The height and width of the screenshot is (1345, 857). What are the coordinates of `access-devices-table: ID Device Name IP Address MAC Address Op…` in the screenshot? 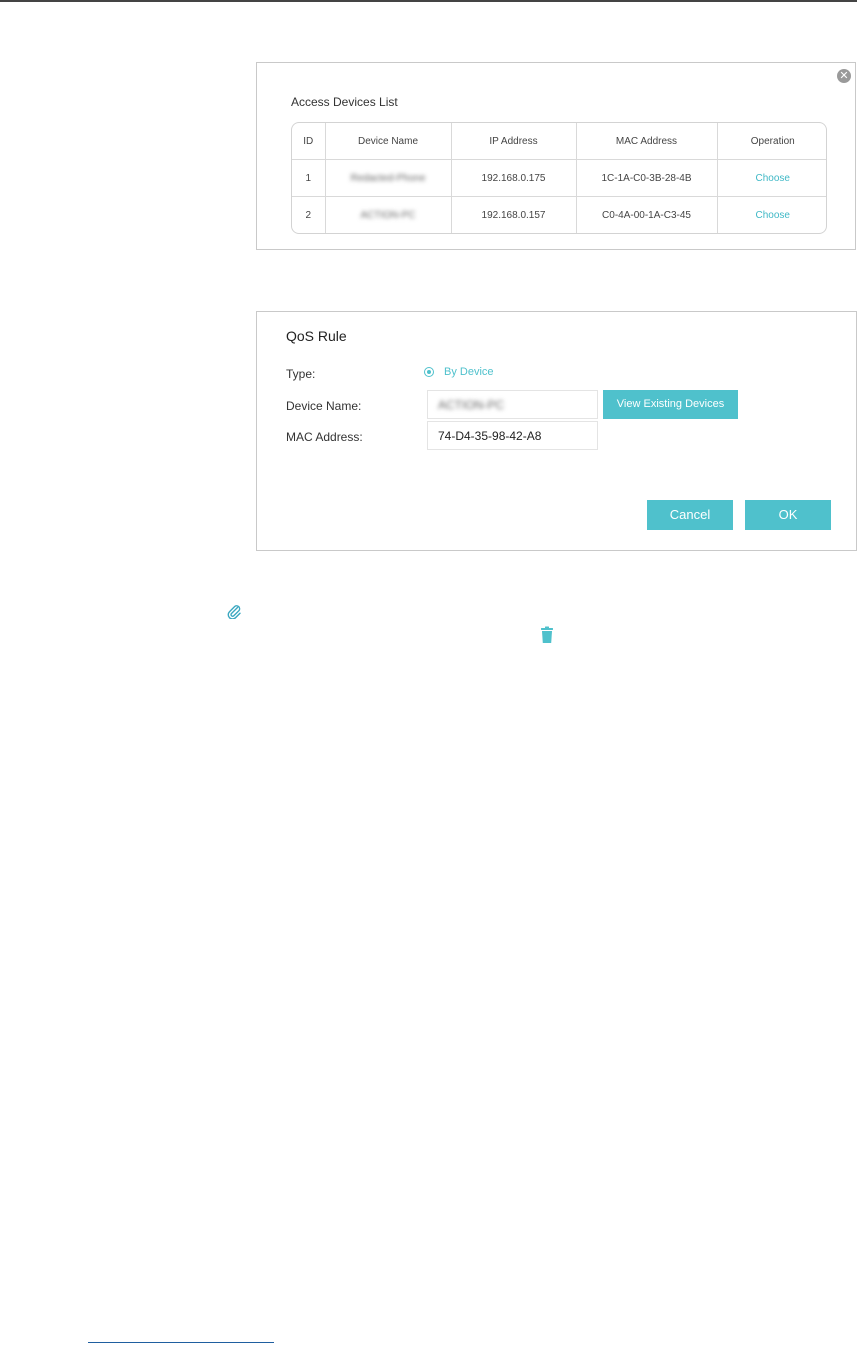 It's located at (559, 178).